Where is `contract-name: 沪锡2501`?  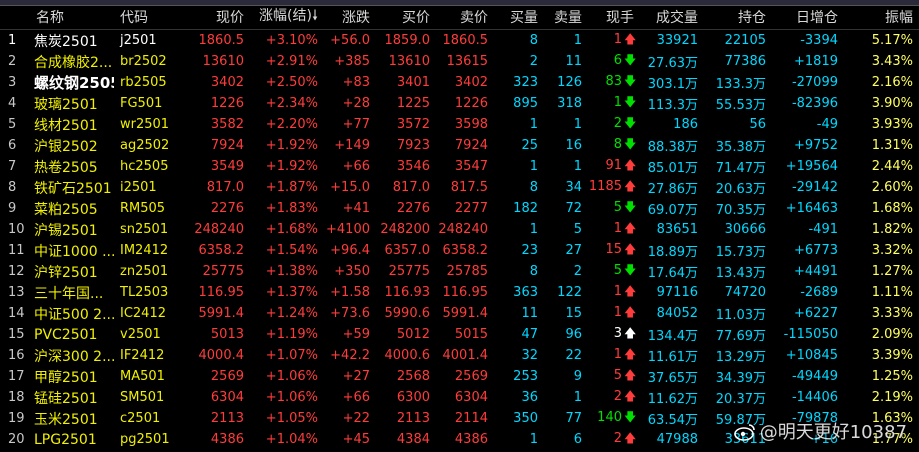 contract-name: 沪锡2501 is located at coordinates (66, 230).